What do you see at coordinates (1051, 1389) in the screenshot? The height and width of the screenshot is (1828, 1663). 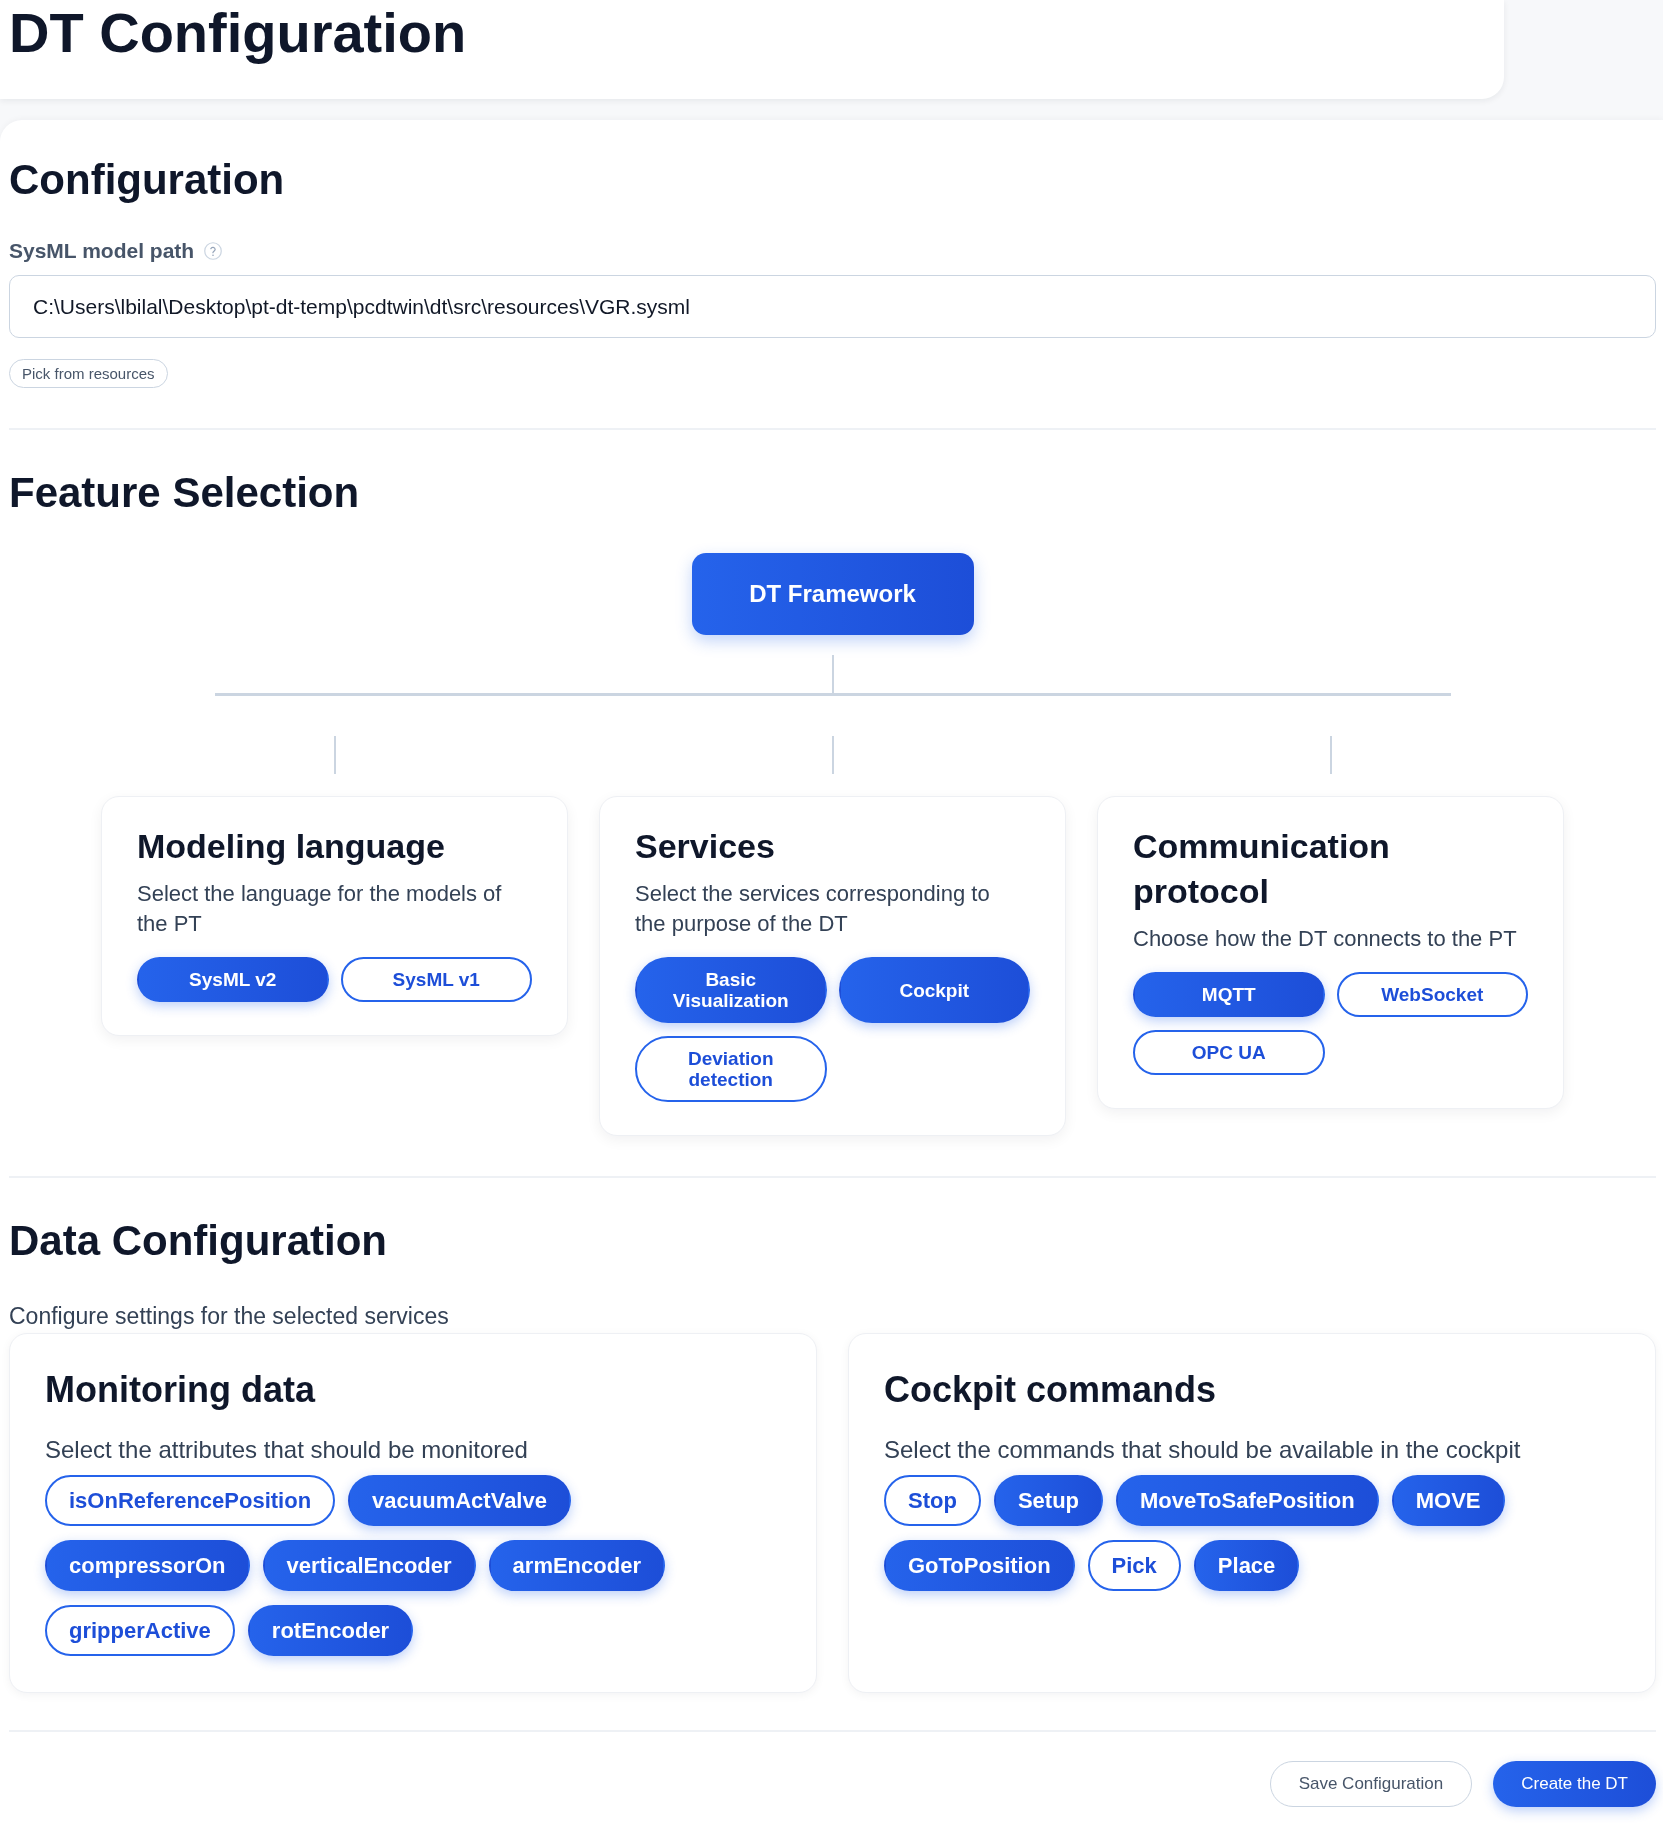 I see `card-title: Cockpit commands` at bounding box center [1051, 1389].